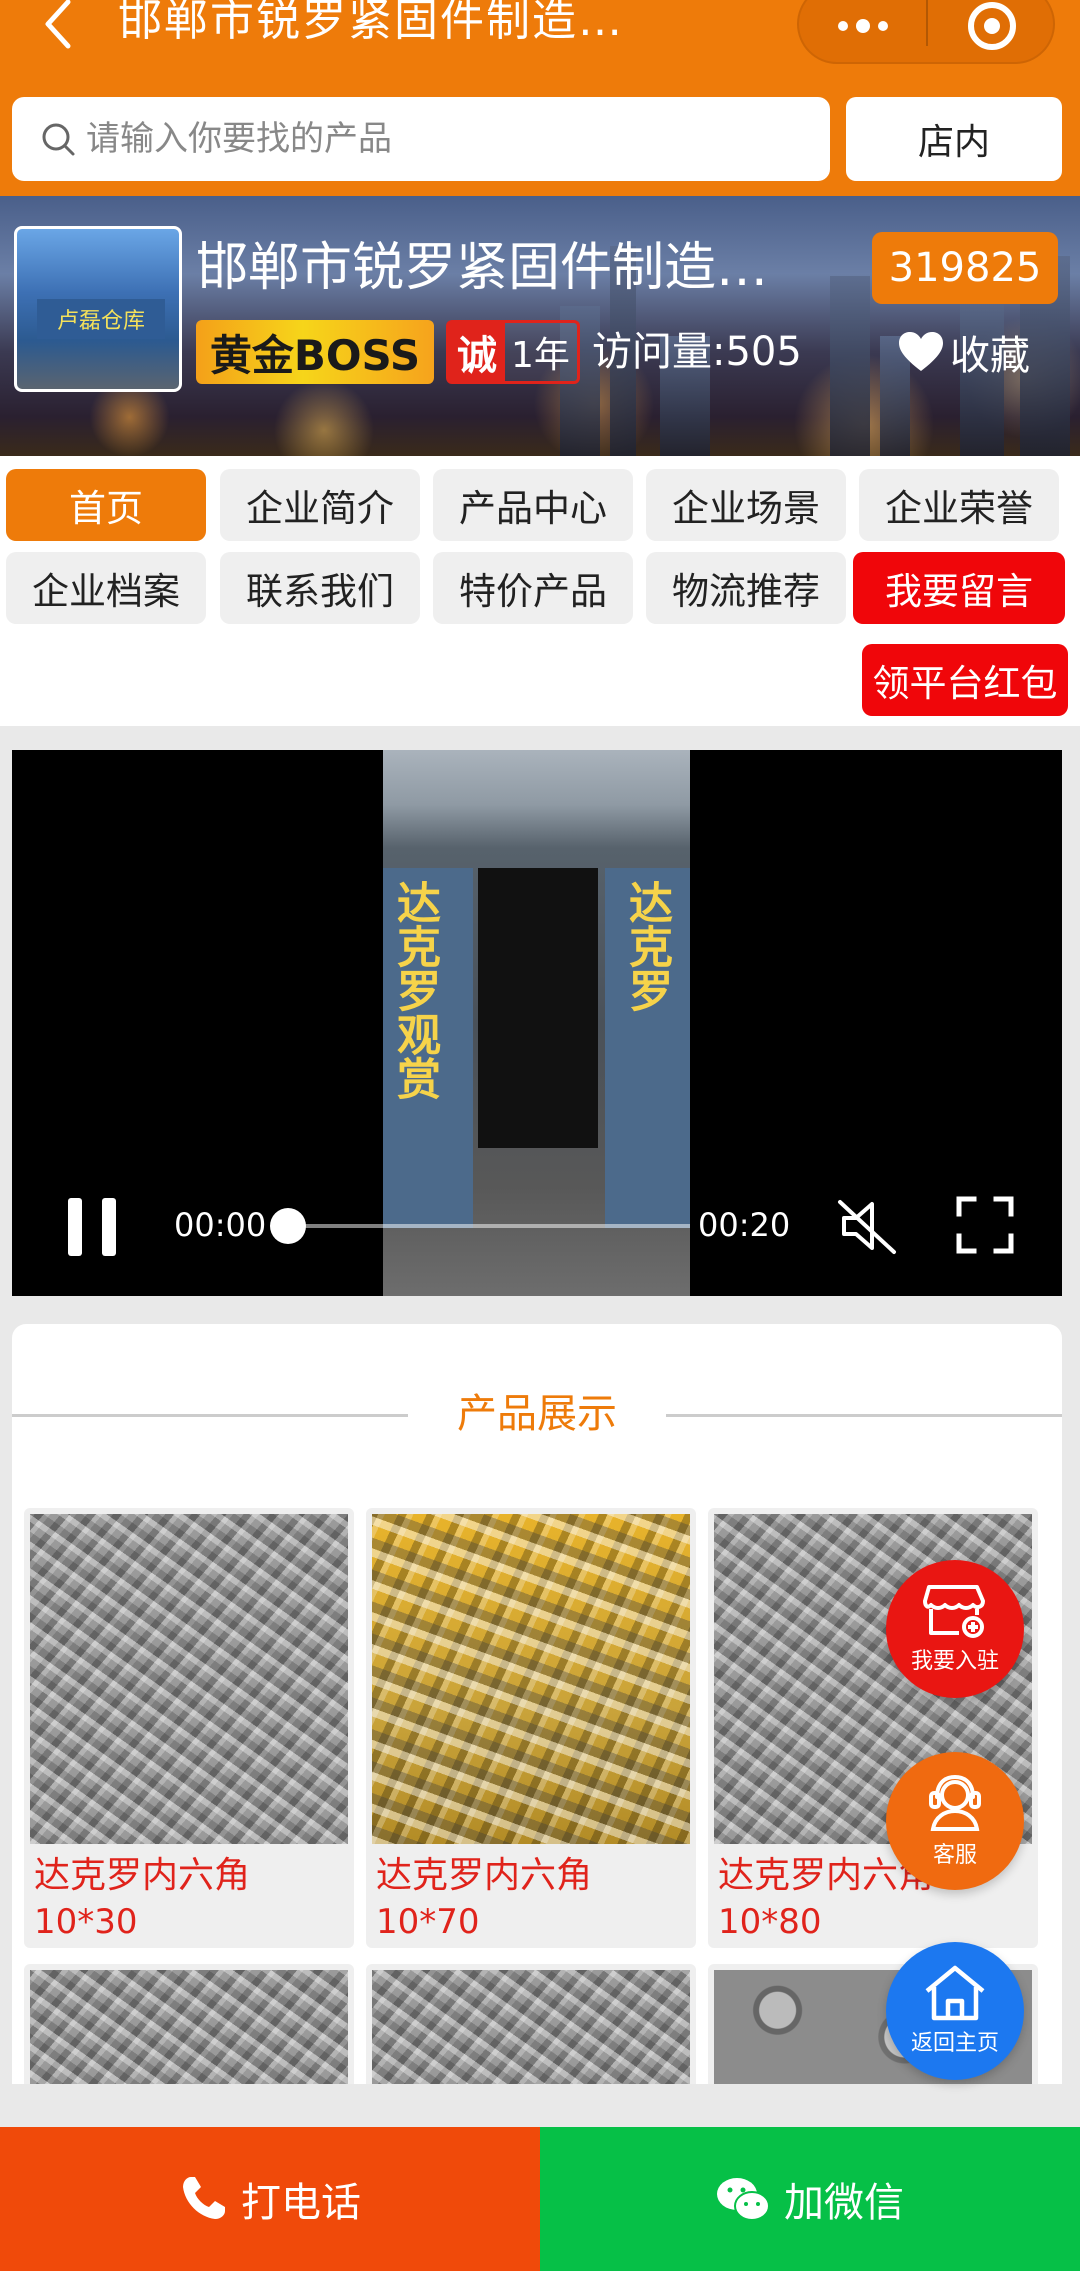 Image resolution: width=1080 pixels, height=2271 pixels. What do you see at coordinates (106, 588) in the screenshot?
I see `nav-company-archive: 企业档案` at bounding box center [106, 588].